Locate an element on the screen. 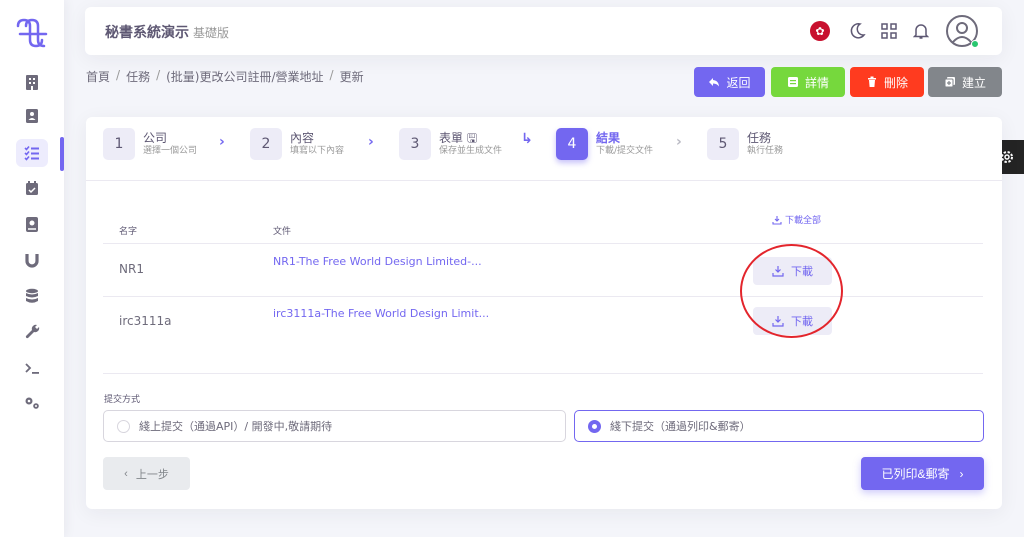  delete-button: 刪除 is located at coordinates (887, 82).